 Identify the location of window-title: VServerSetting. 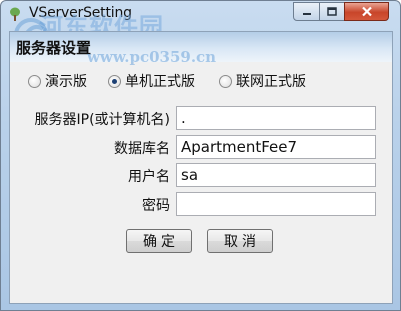
(80, 13).